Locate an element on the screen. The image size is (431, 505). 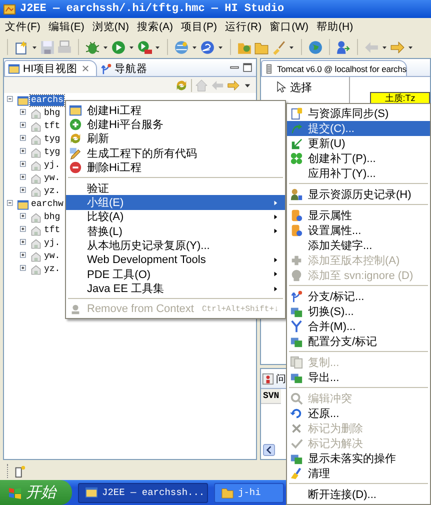
menu-item: 生成工程下的所有代码 is located at coordinates (175, 153).